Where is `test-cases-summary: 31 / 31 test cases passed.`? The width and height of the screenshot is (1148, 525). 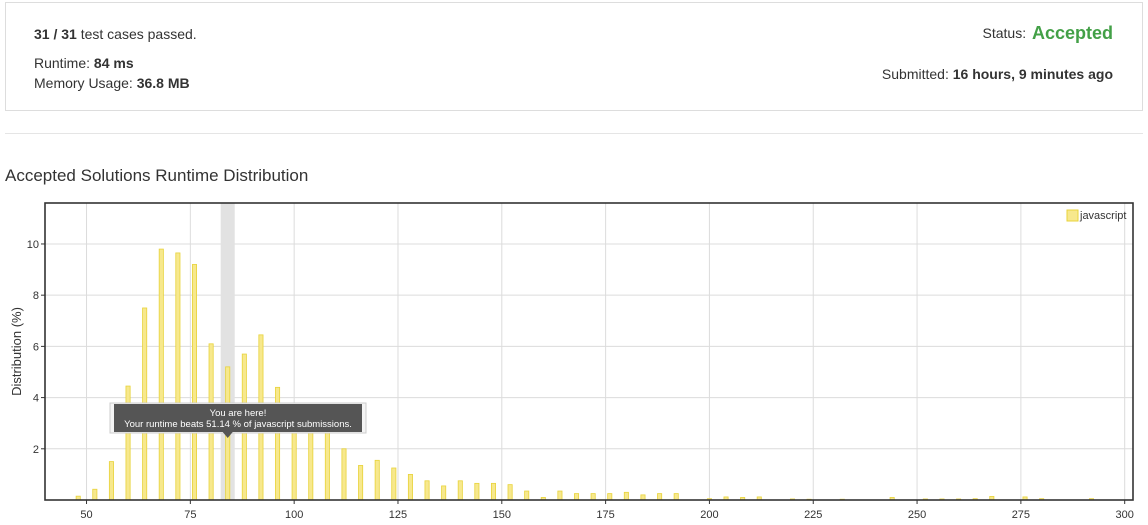 test-cases-summary: 31 / 31 test cases passed. is located at coordinates (115, 34).